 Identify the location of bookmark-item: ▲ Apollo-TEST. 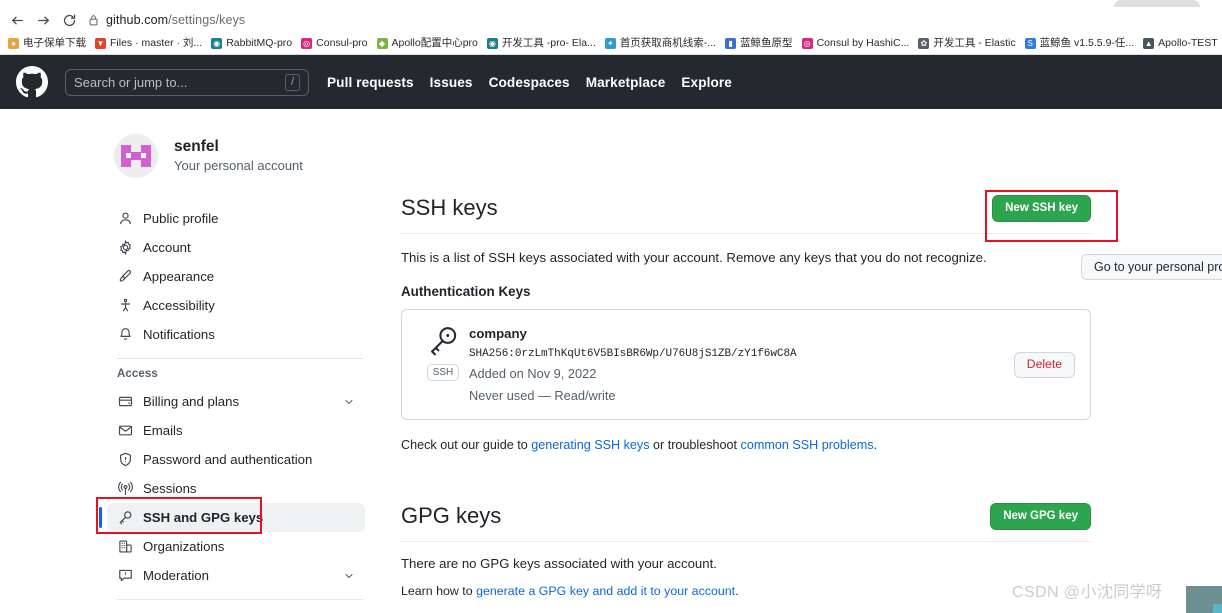
(1181, 44).